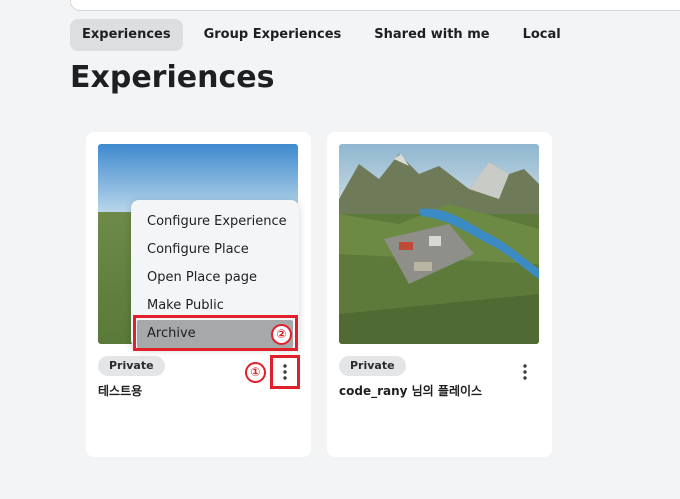 This screenshot has width=680, height=499. I want to click on tab-shared-with-me: Shared with me, so click(431, 35).